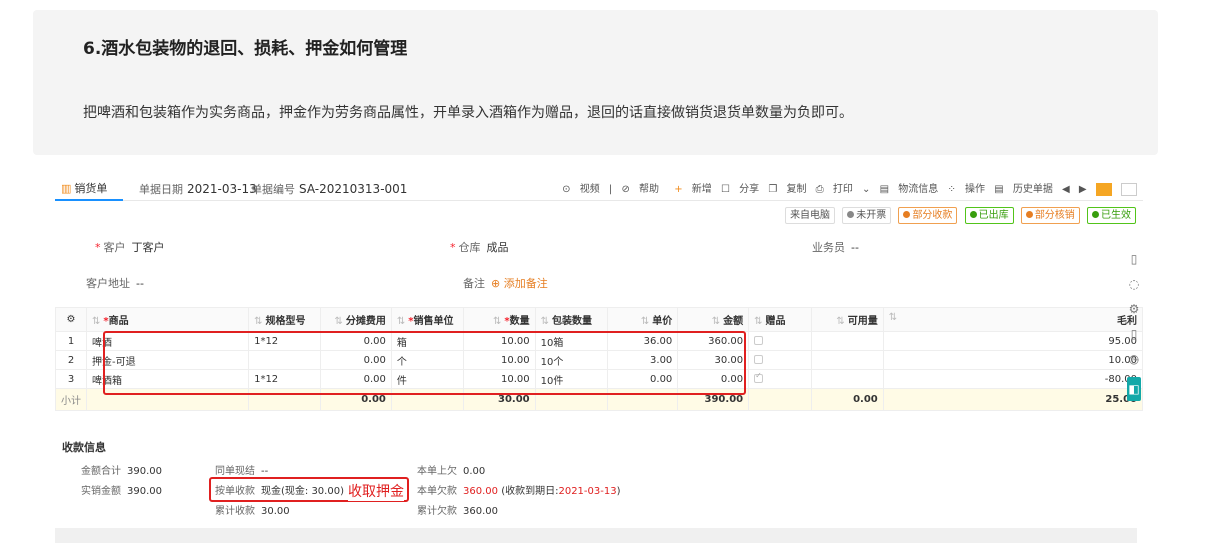 The image size is (1205, 554). Describe the element at coordinates (989, 215) in the screenshot. I see `out-badge: 已出库` at that location.